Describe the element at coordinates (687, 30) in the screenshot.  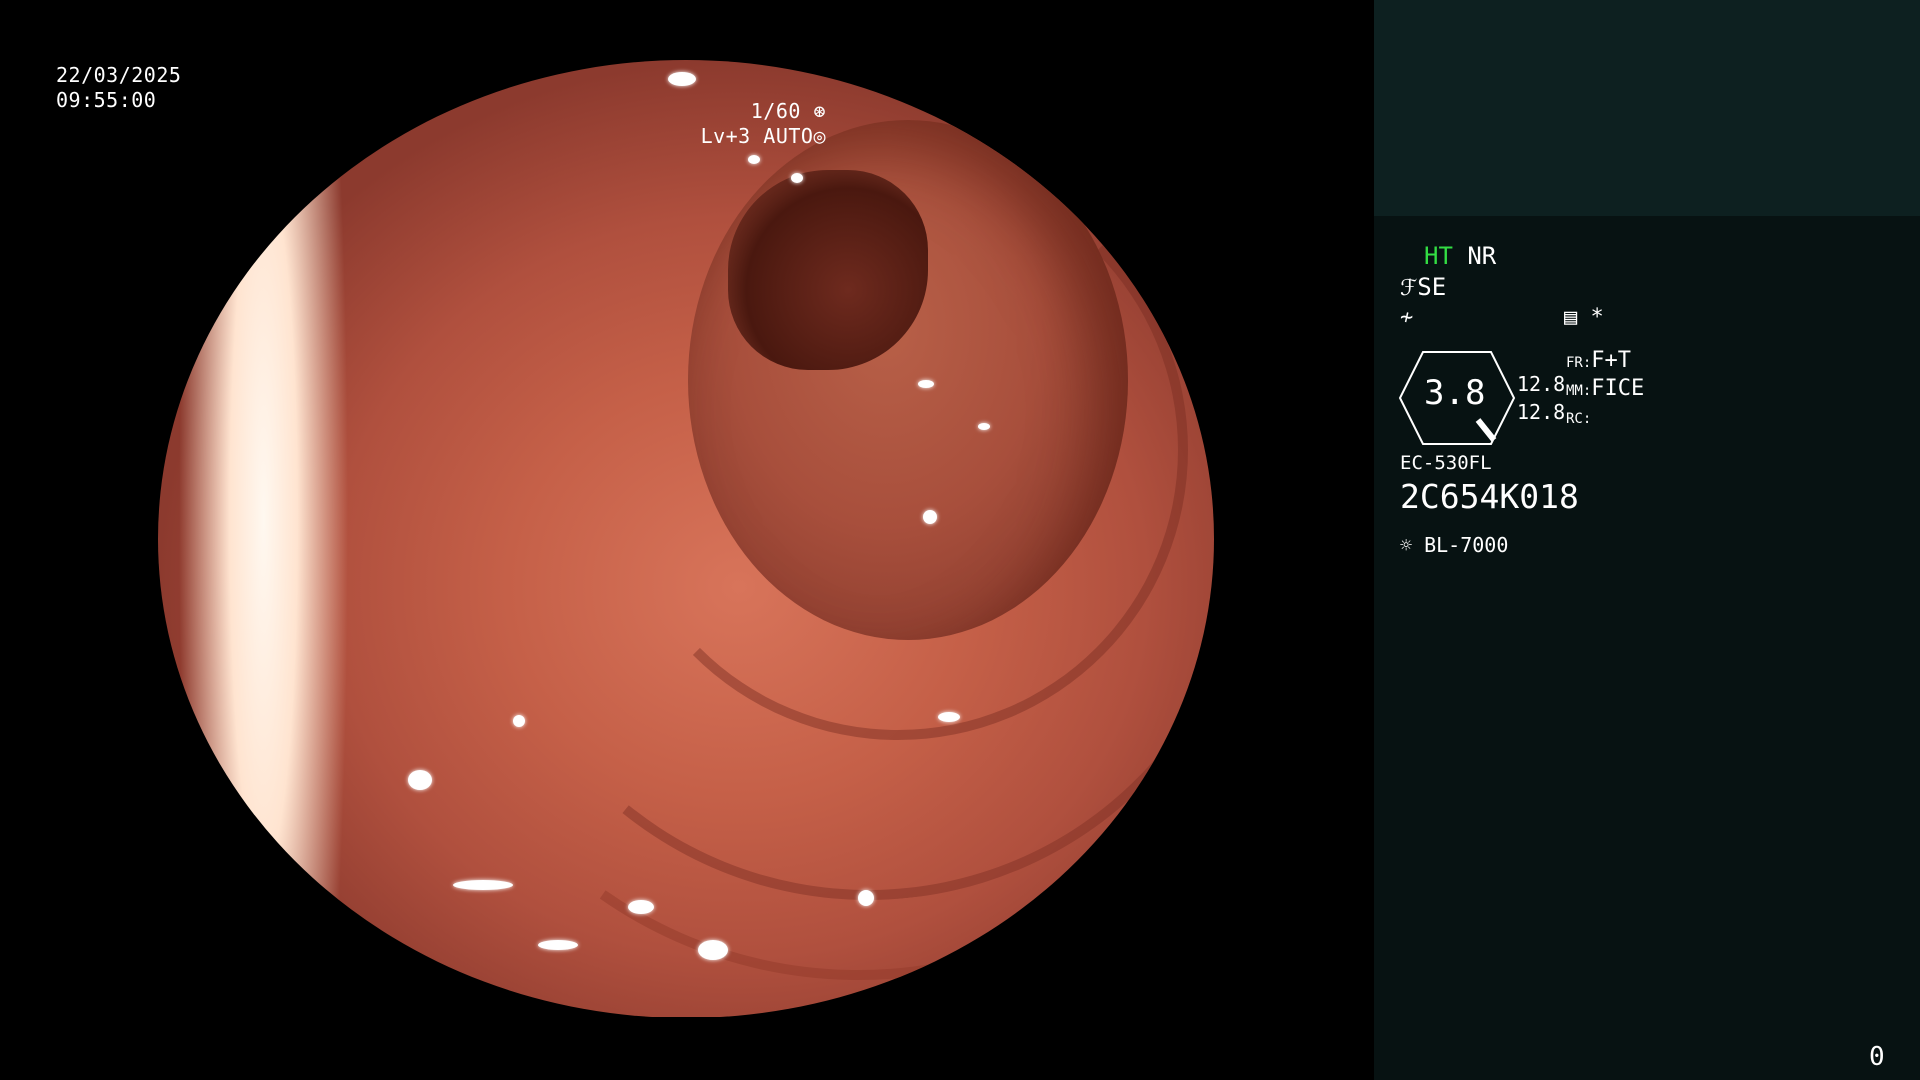
I see `image-mask-top` at that location.